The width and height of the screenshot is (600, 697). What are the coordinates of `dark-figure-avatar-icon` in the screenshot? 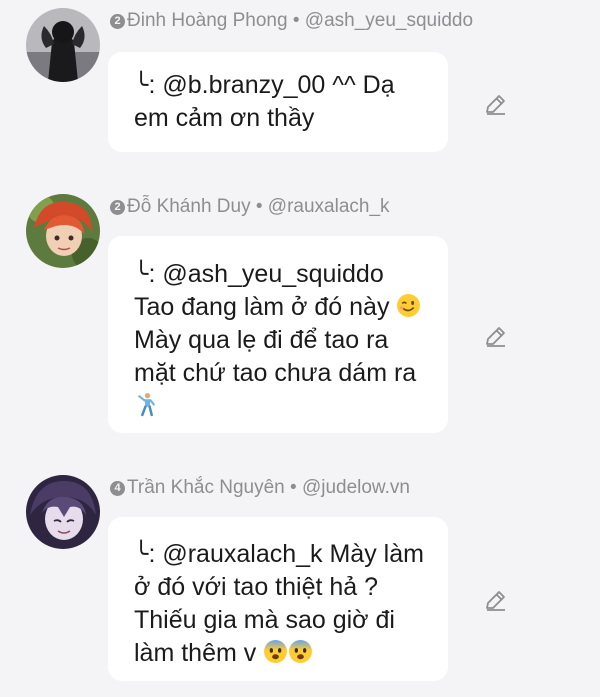 It's located at (63, 45).